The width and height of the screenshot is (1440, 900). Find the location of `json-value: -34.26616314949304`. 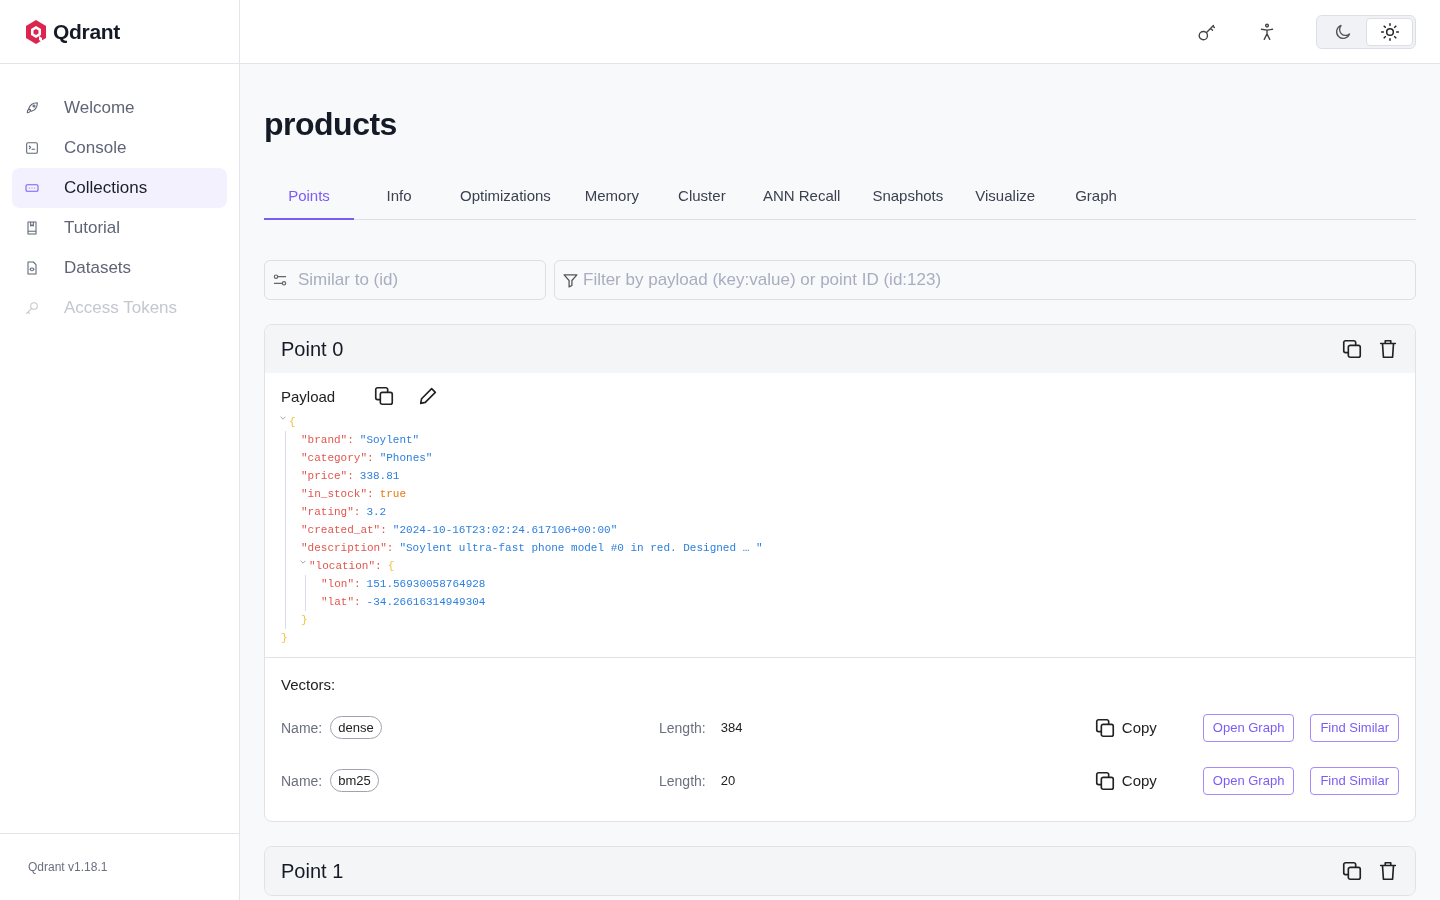

json-value: -34.26616314949304 is located at coordinates (426, 602).